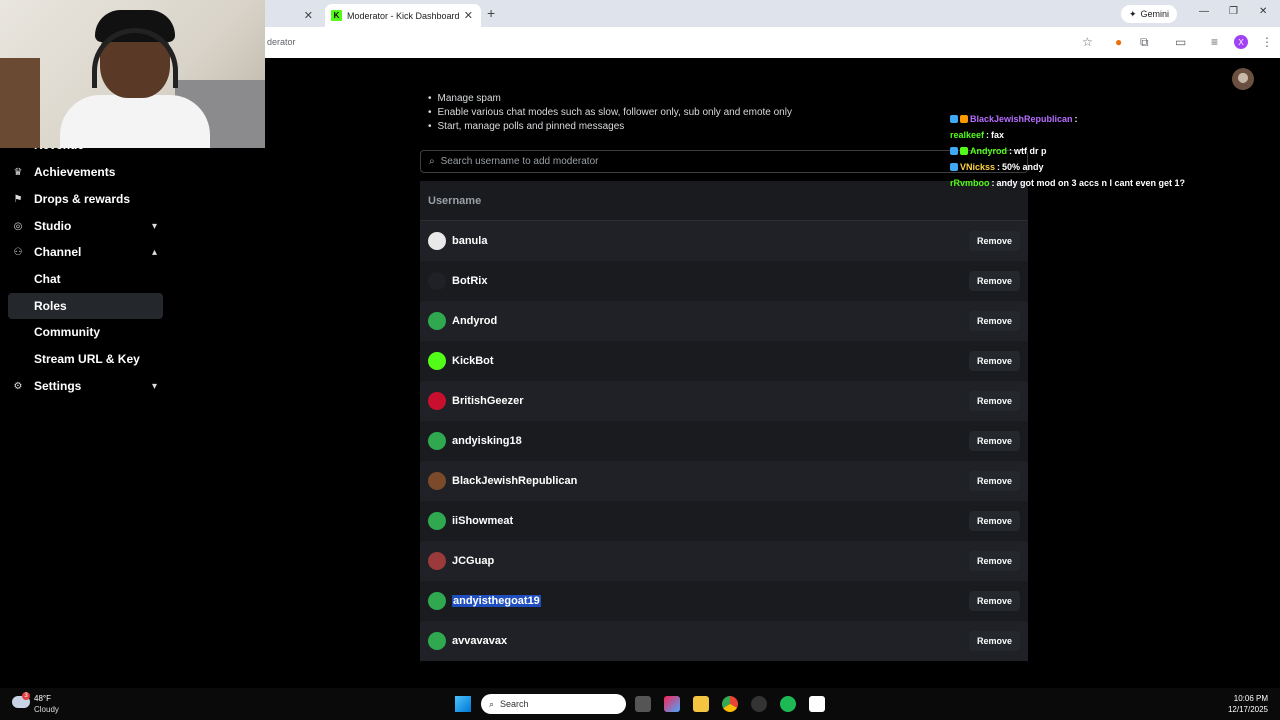 The height and width of the screenshot is (720, 1280). Describe the element at coordinates (970, 183) in the screenshot. I see `chat-username: rRvmboo` at that location.